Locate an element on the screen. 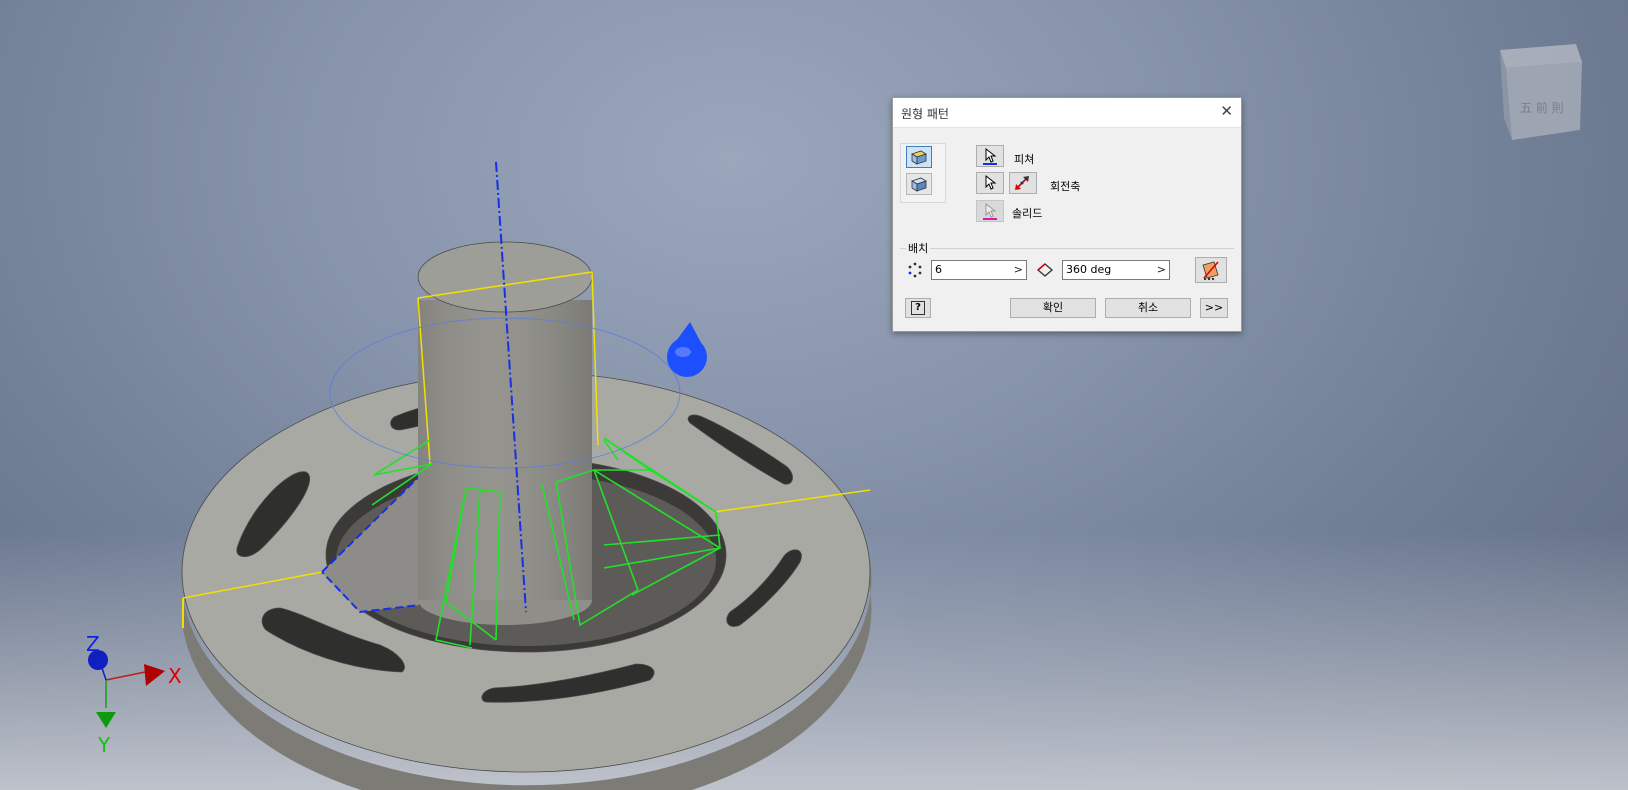  features-select-button is located at coordinates (990, 156).